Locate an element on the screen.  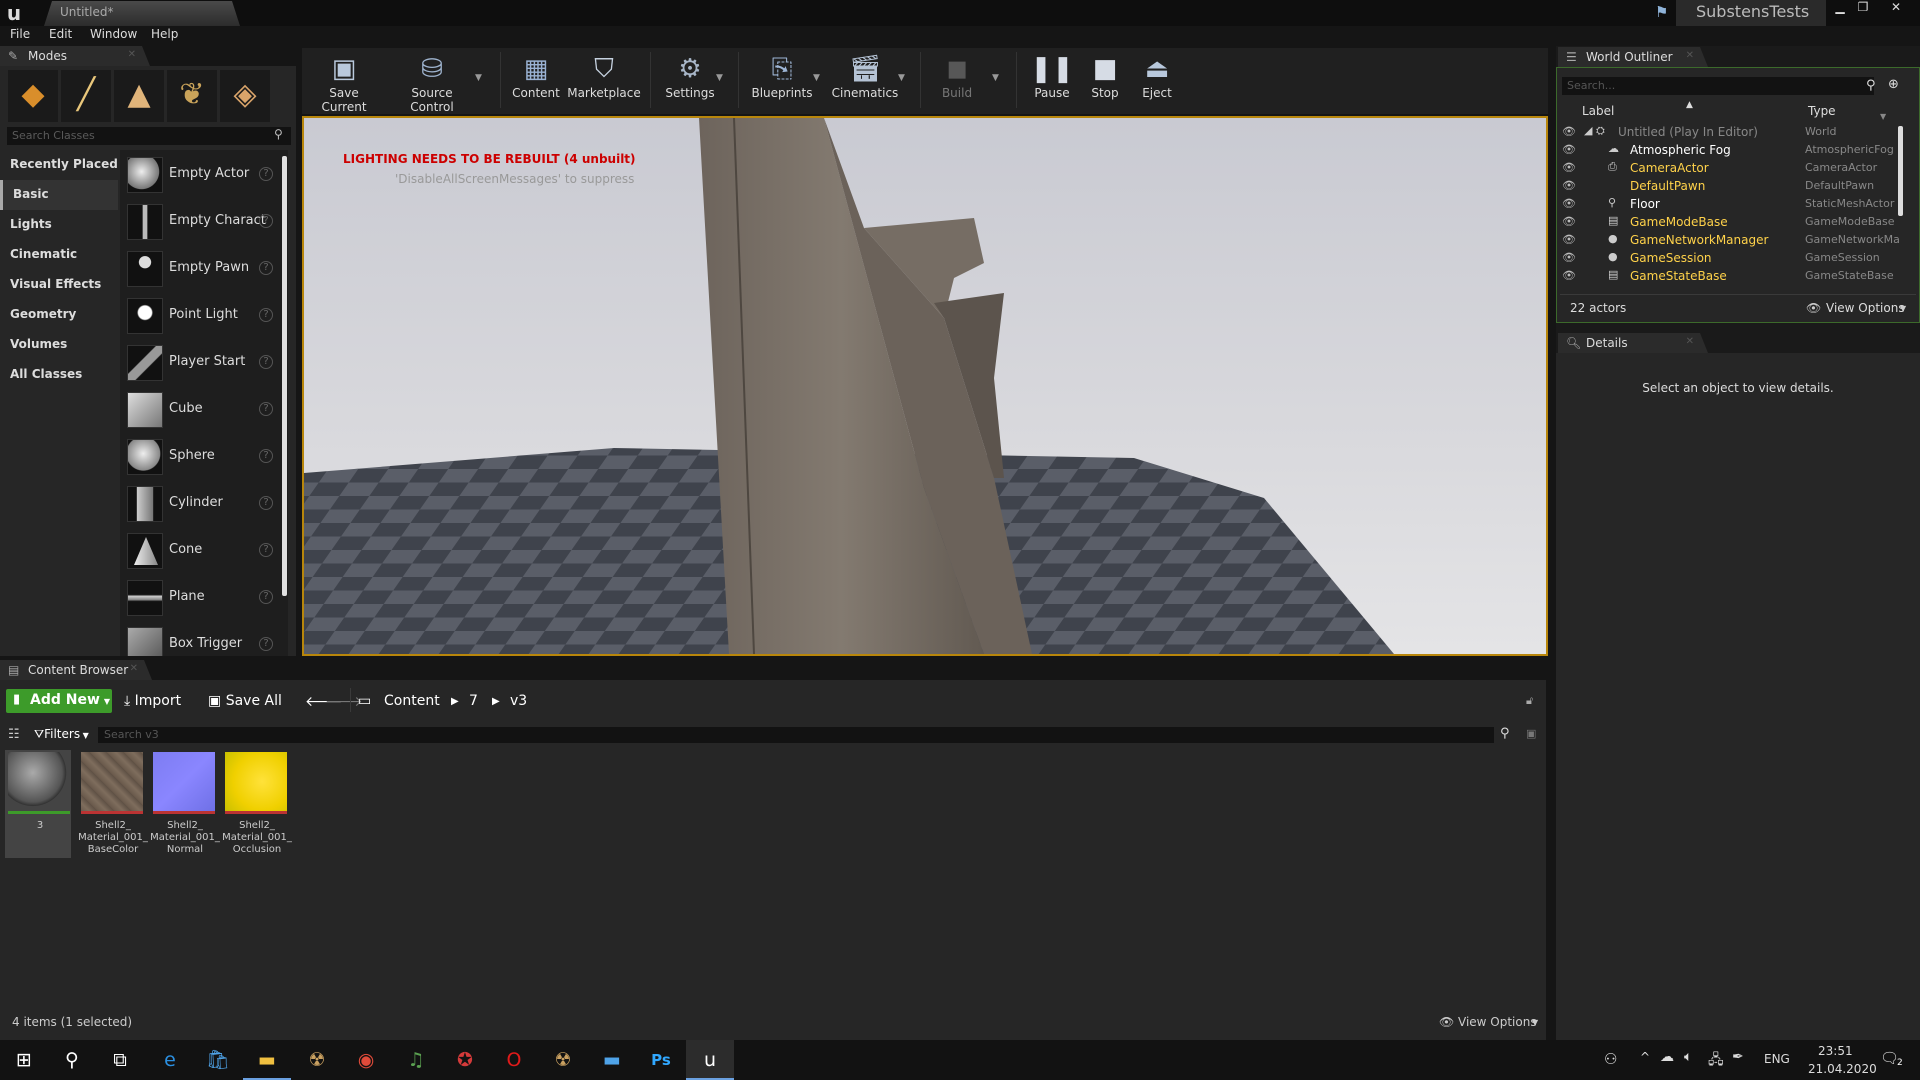
table-row: 👁︎ ⎙ CameraActor CameraActor is located at coordinates (1727, 169).